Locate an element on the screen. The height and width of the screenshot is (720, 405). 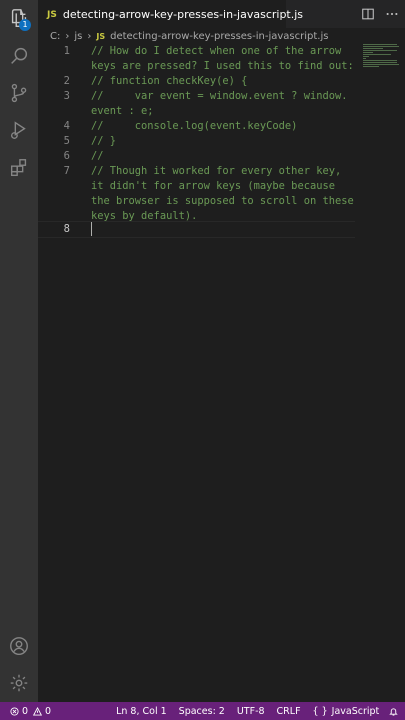
code-line: // } is located at coordinates (104, 141).